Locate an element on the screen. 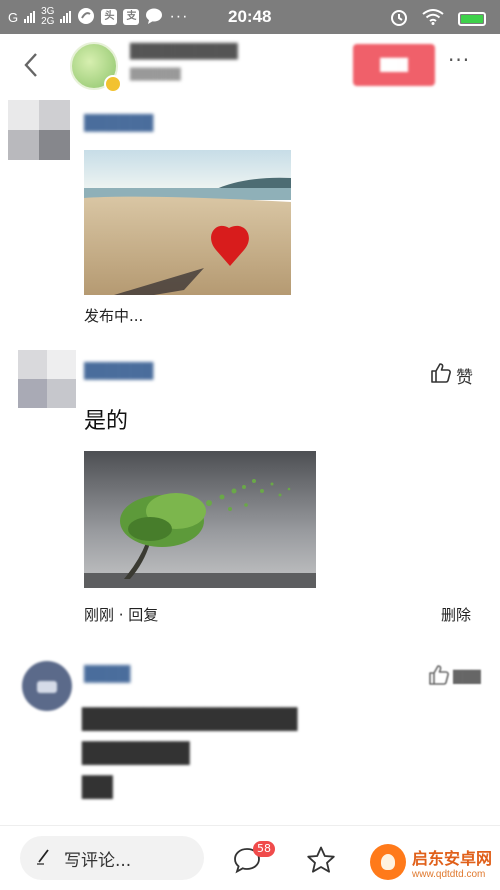 The image size is (500, 890). back-arrow-icon is located at coordinates (31, 68).